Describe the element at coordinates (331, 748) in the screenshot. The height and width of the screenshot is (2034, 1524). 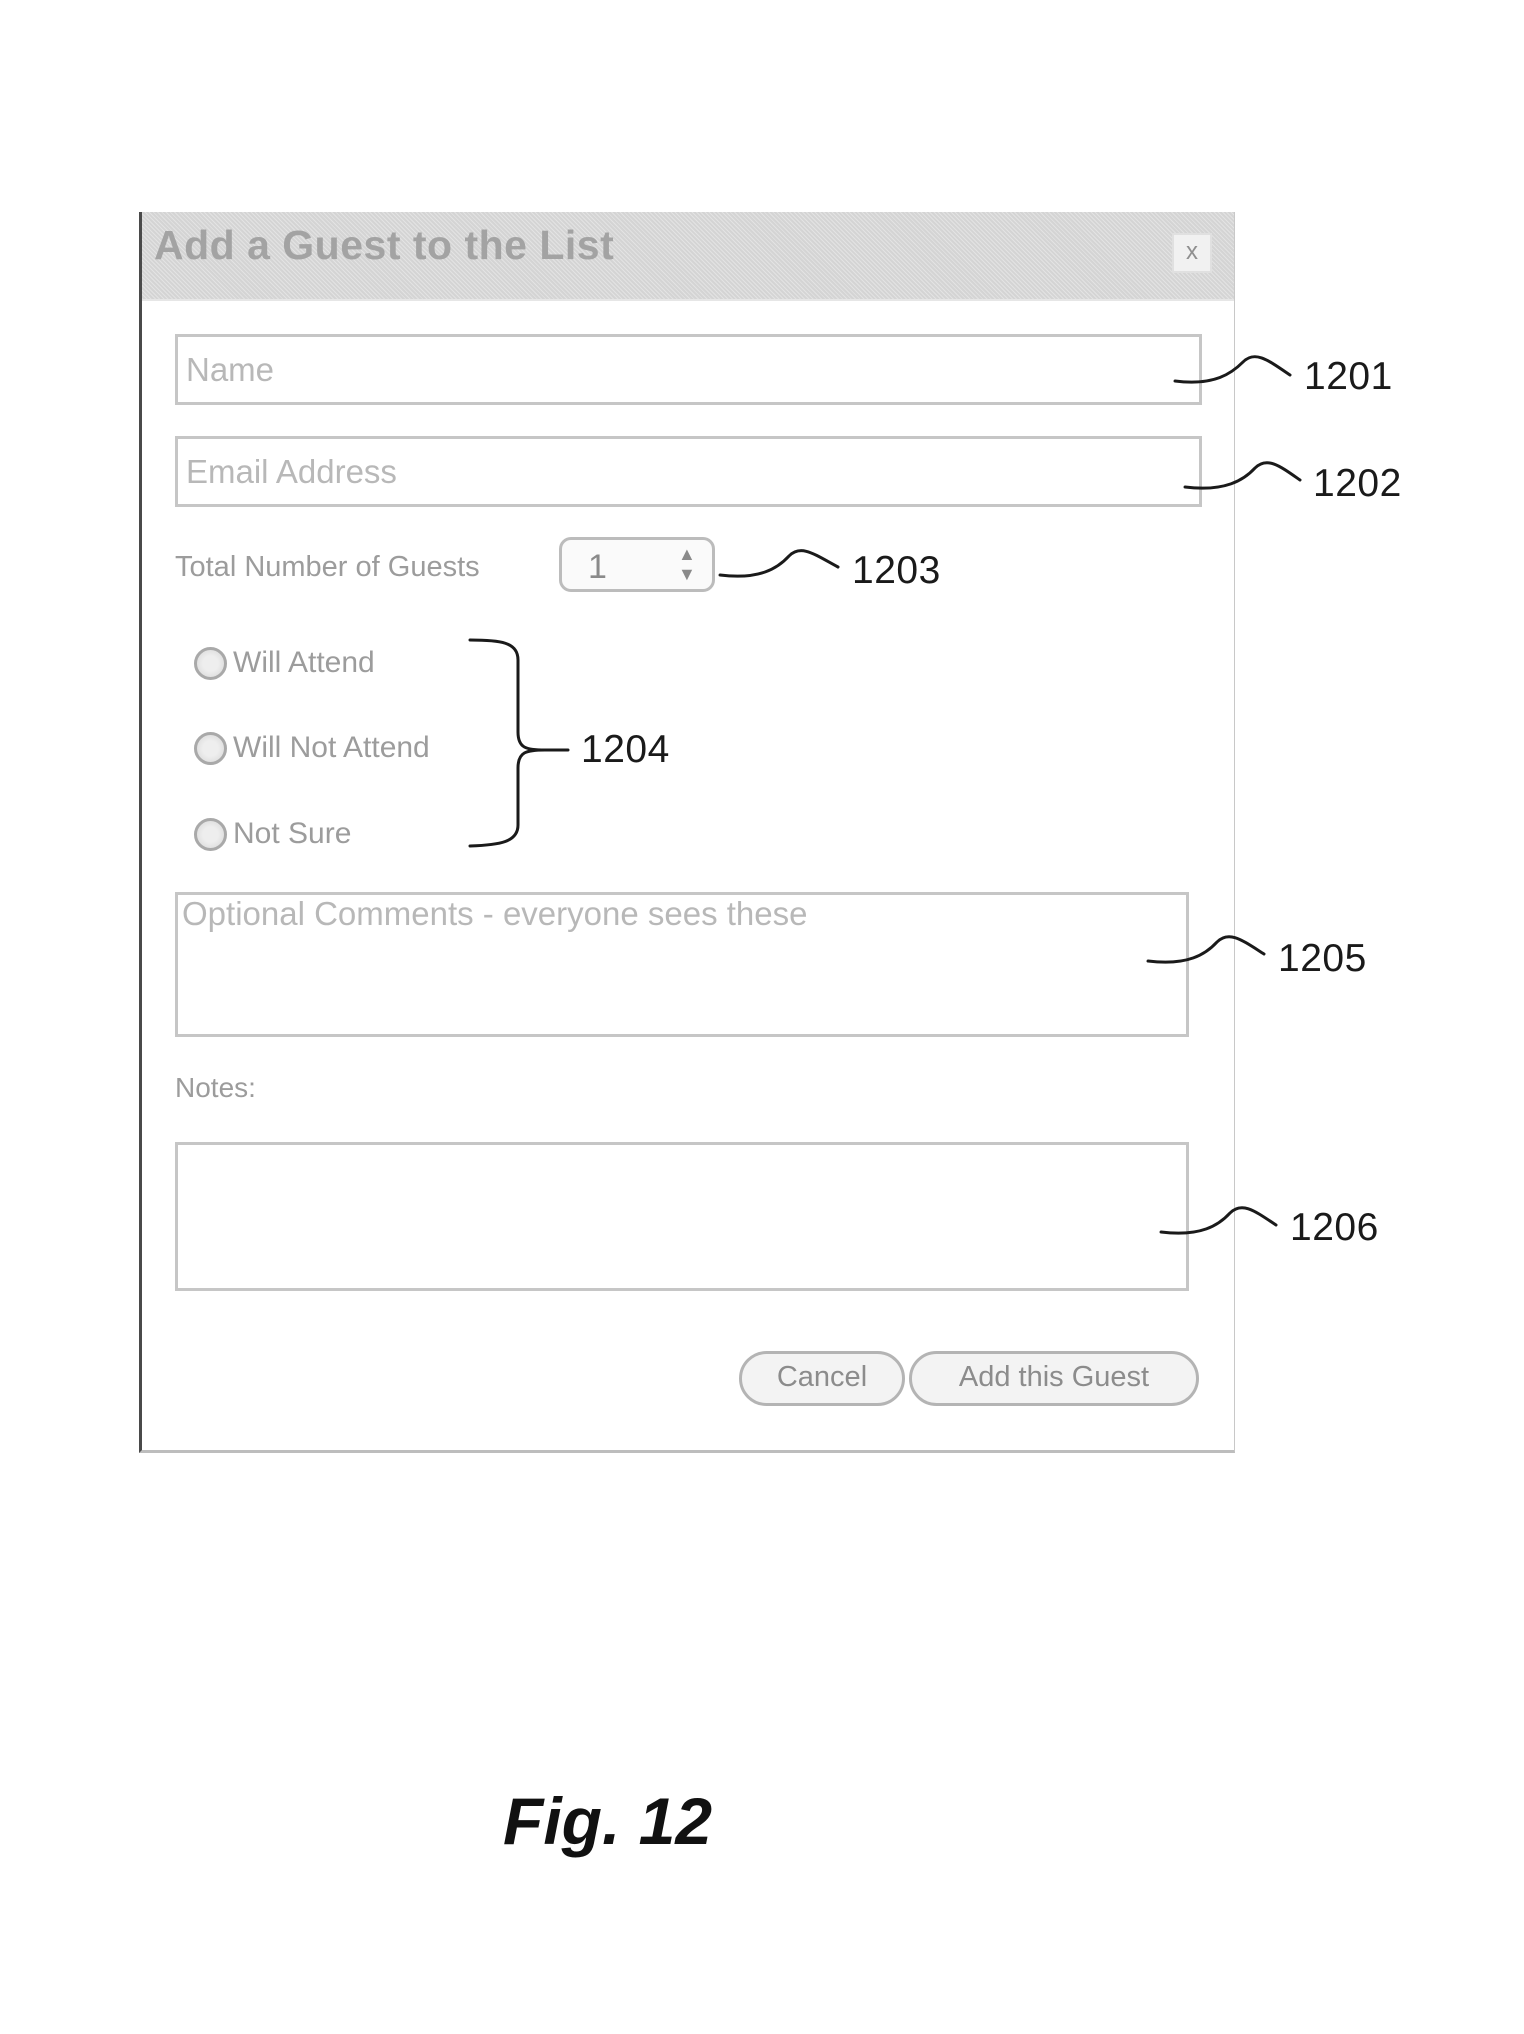
I see `radio-label: Will Not Attend` at that location.